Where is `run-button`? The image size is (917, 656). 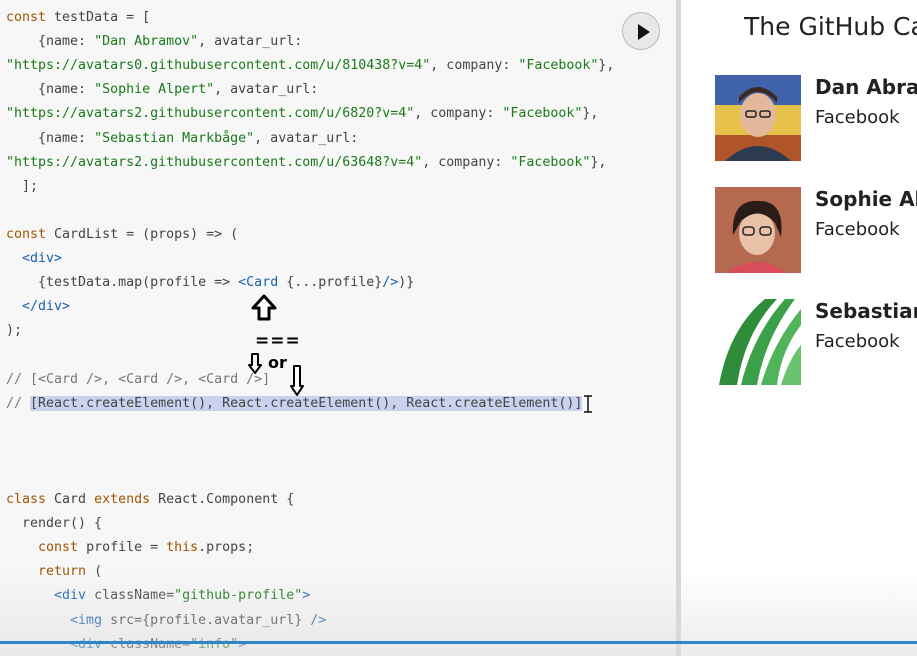 run-button is located at coordinates (641, 31).